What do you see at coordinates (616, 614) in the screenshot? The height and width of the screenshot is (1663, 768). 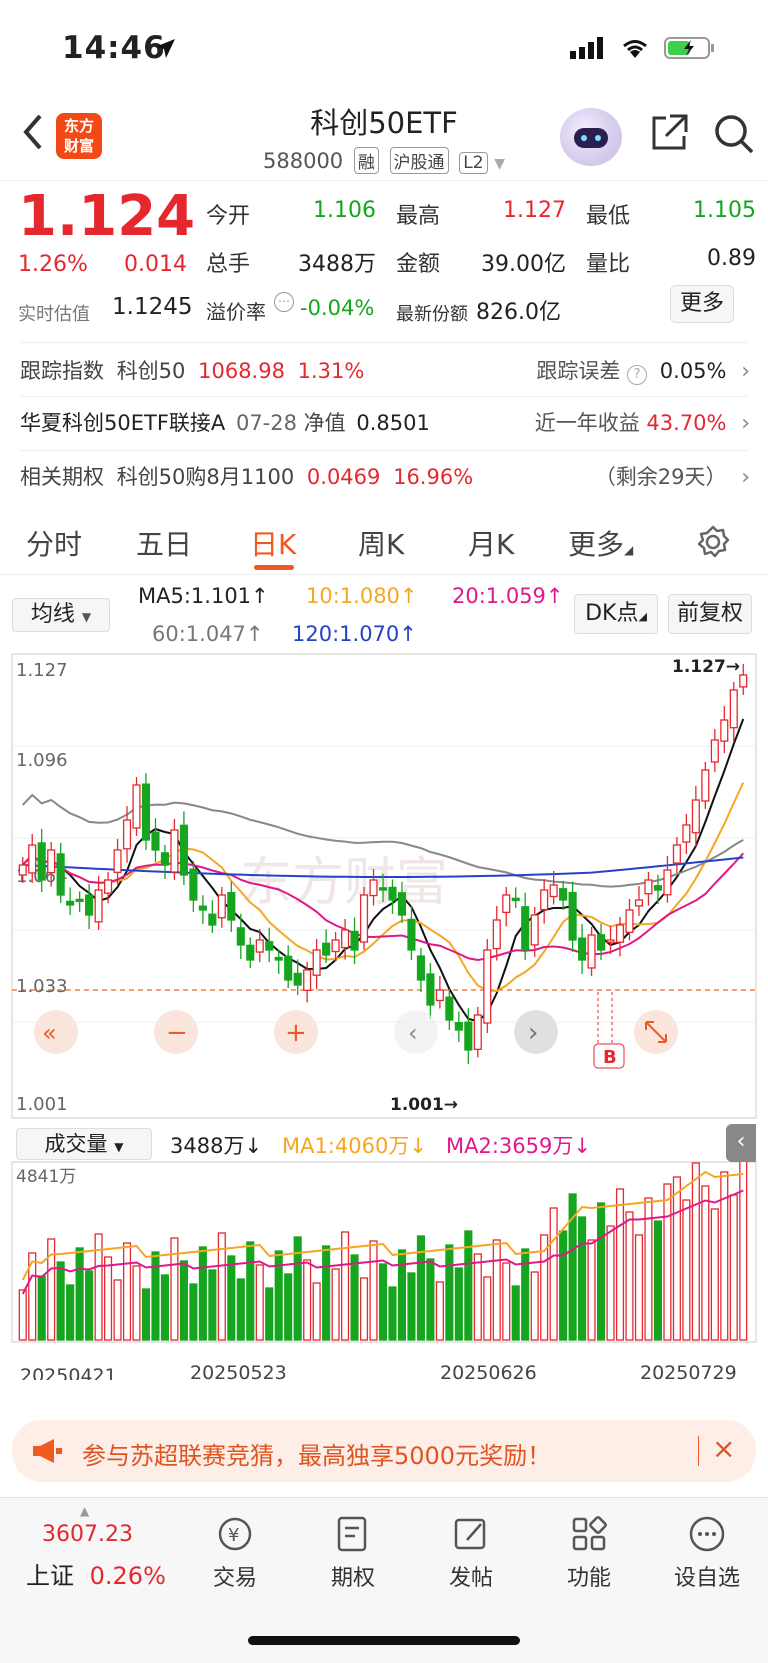 I see `dk-point-button: DK点◢` at bounding box center [616, 614].